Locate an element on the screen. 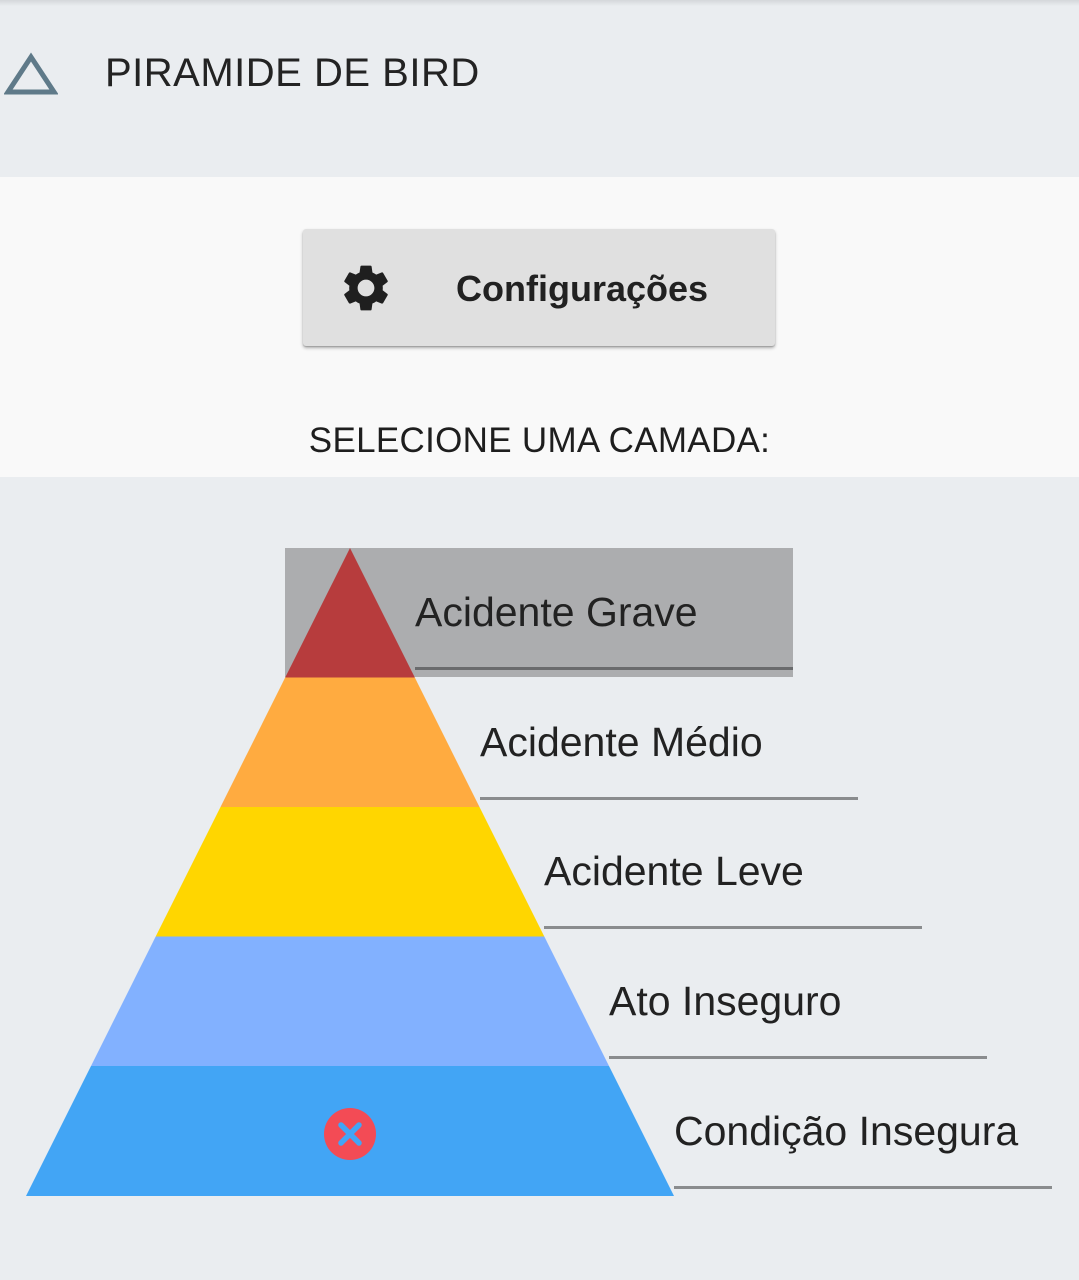 Image resolution: width=1079 pixels, height=1280 pixels. layer-label-condicao-insegura: Condição Insegura is located at coordinates (846, 1131).